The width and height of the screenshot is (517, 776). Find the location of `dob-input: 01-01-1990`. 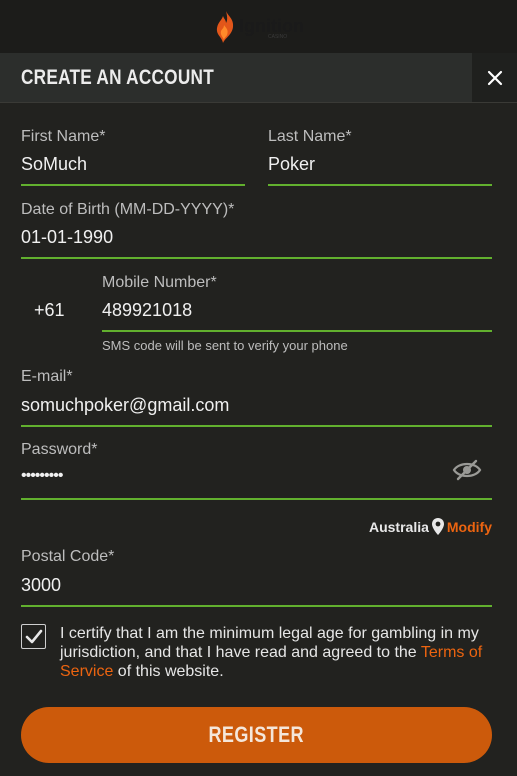

dob-input: 01-01-1990 is located at coordinates (67, 237).